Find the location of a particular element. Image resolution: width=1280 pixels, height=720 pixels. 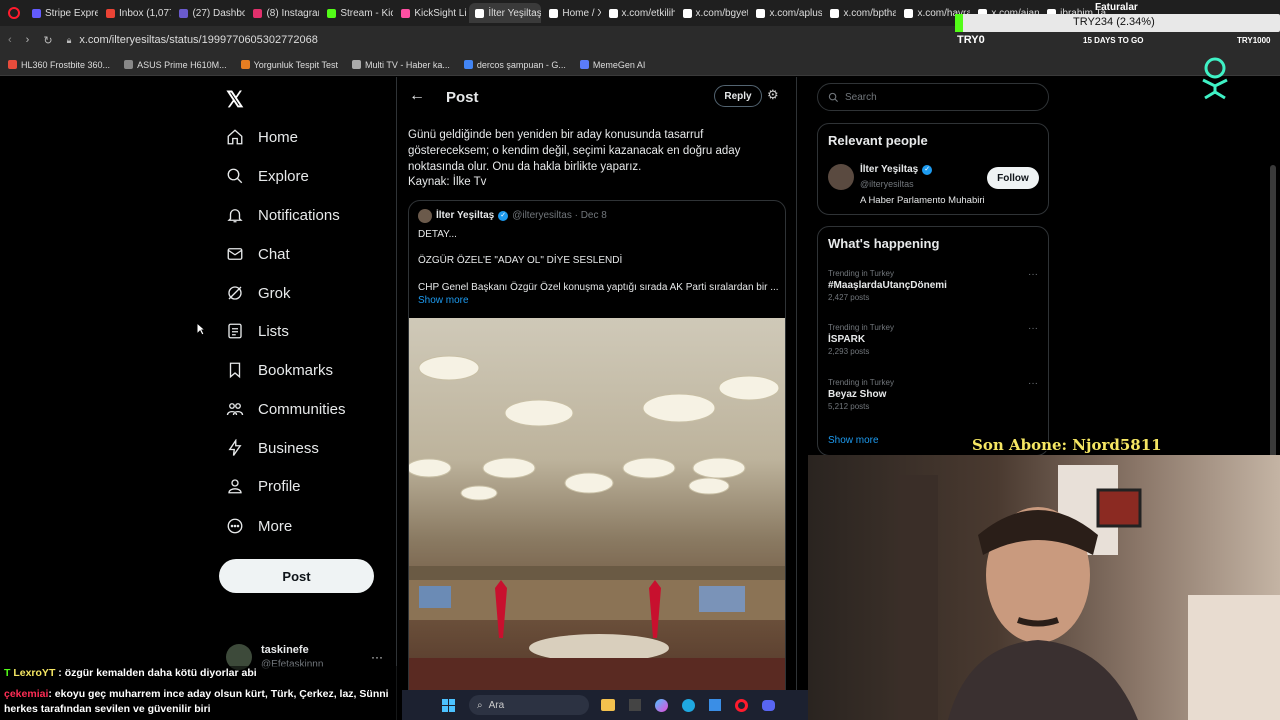

goal-days: 15 DAYS TO GO is located at coordinates (1113, 40).